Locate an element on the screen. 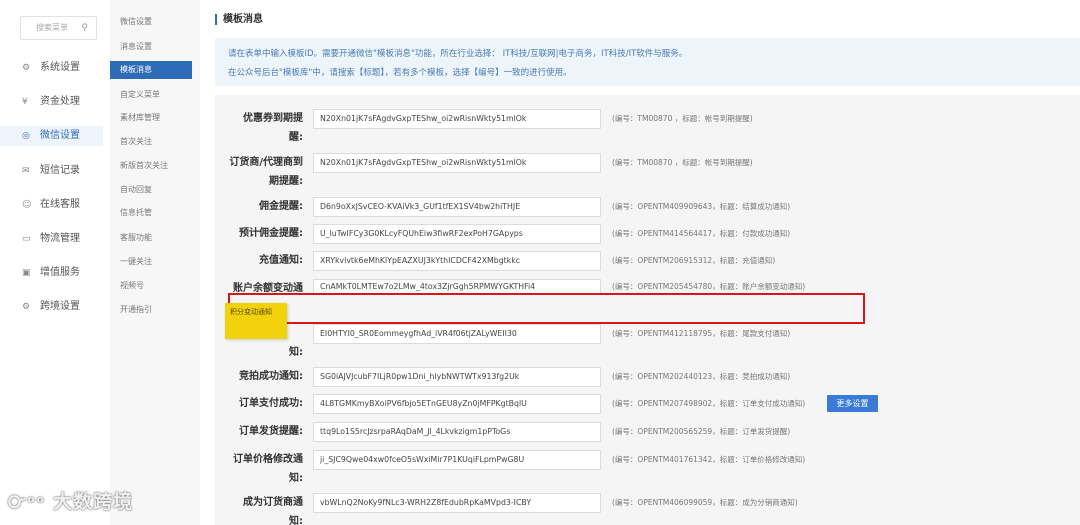 The image size is (1080, 525). headset-icon: ☺ is located at coordinates (27, 205).